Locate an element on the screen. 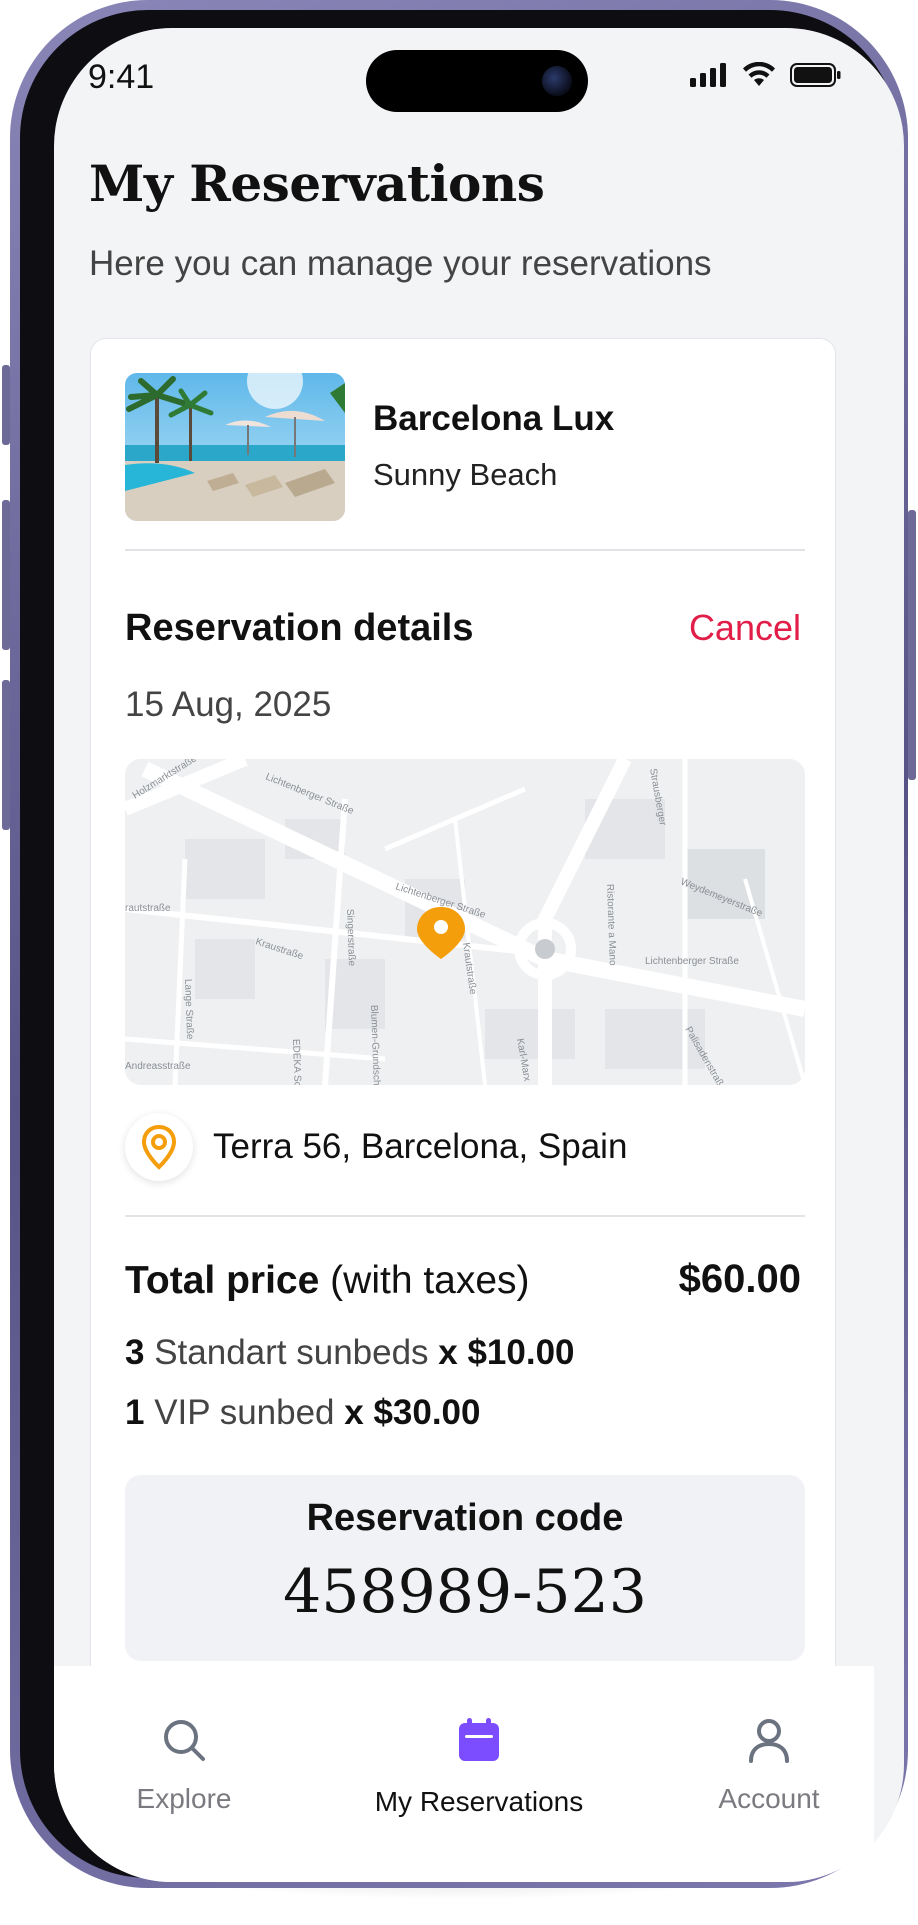  line-item-name: Standart sunbeds is located at coordinates (291, 1352).